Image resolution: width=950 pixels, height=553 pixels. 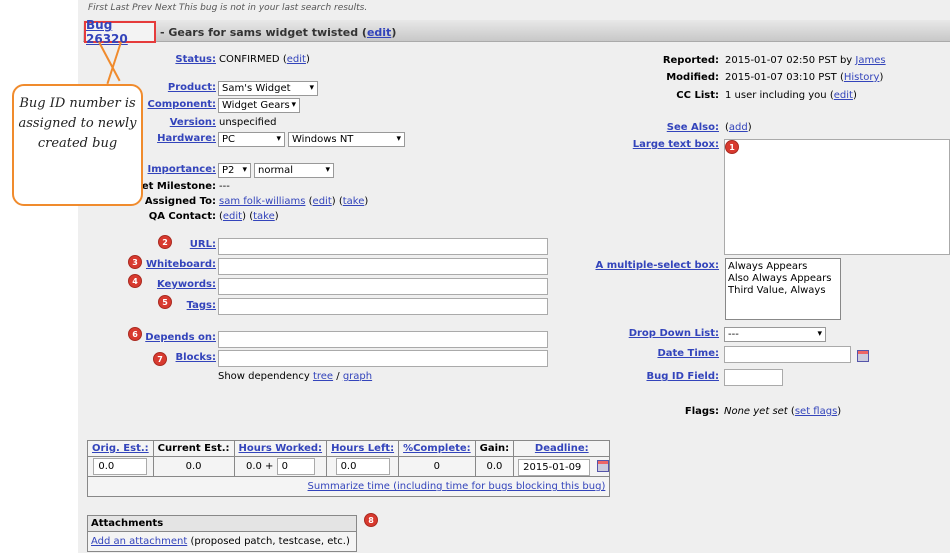 What do you see at coordinates (354, 201) in the screenshot?
I see `assigned-take-link: take` at bounding box center [354, 201].